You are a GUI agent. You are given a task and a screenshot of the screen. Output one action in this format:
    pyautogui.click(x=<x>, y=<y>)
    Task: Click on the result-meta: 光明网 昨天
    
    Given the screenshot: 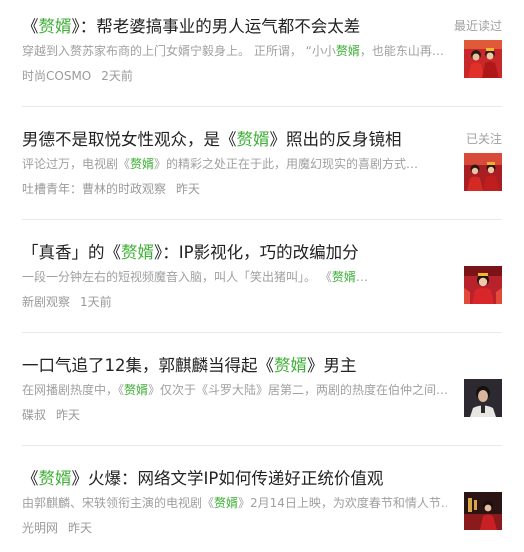 What is the action you would take?
    pyautogui.click(x=57, y=528)
    